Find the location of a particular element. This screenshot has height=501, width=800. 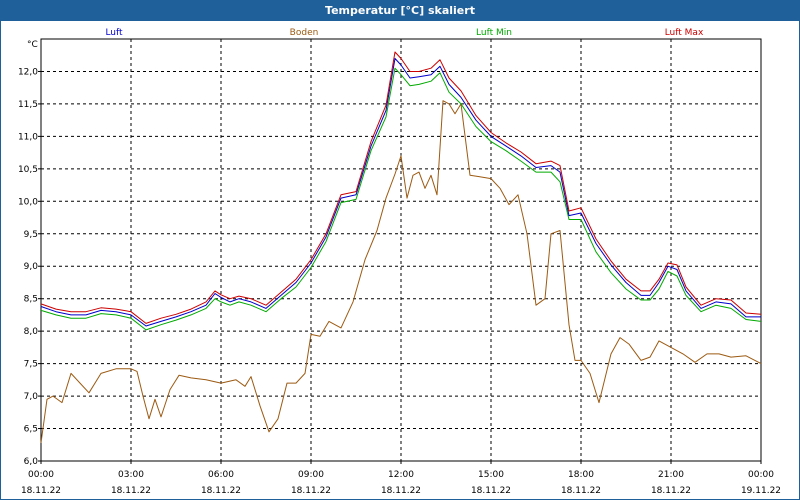

x-tick-label-time: 18:00 is located at coordinates (581, 475).